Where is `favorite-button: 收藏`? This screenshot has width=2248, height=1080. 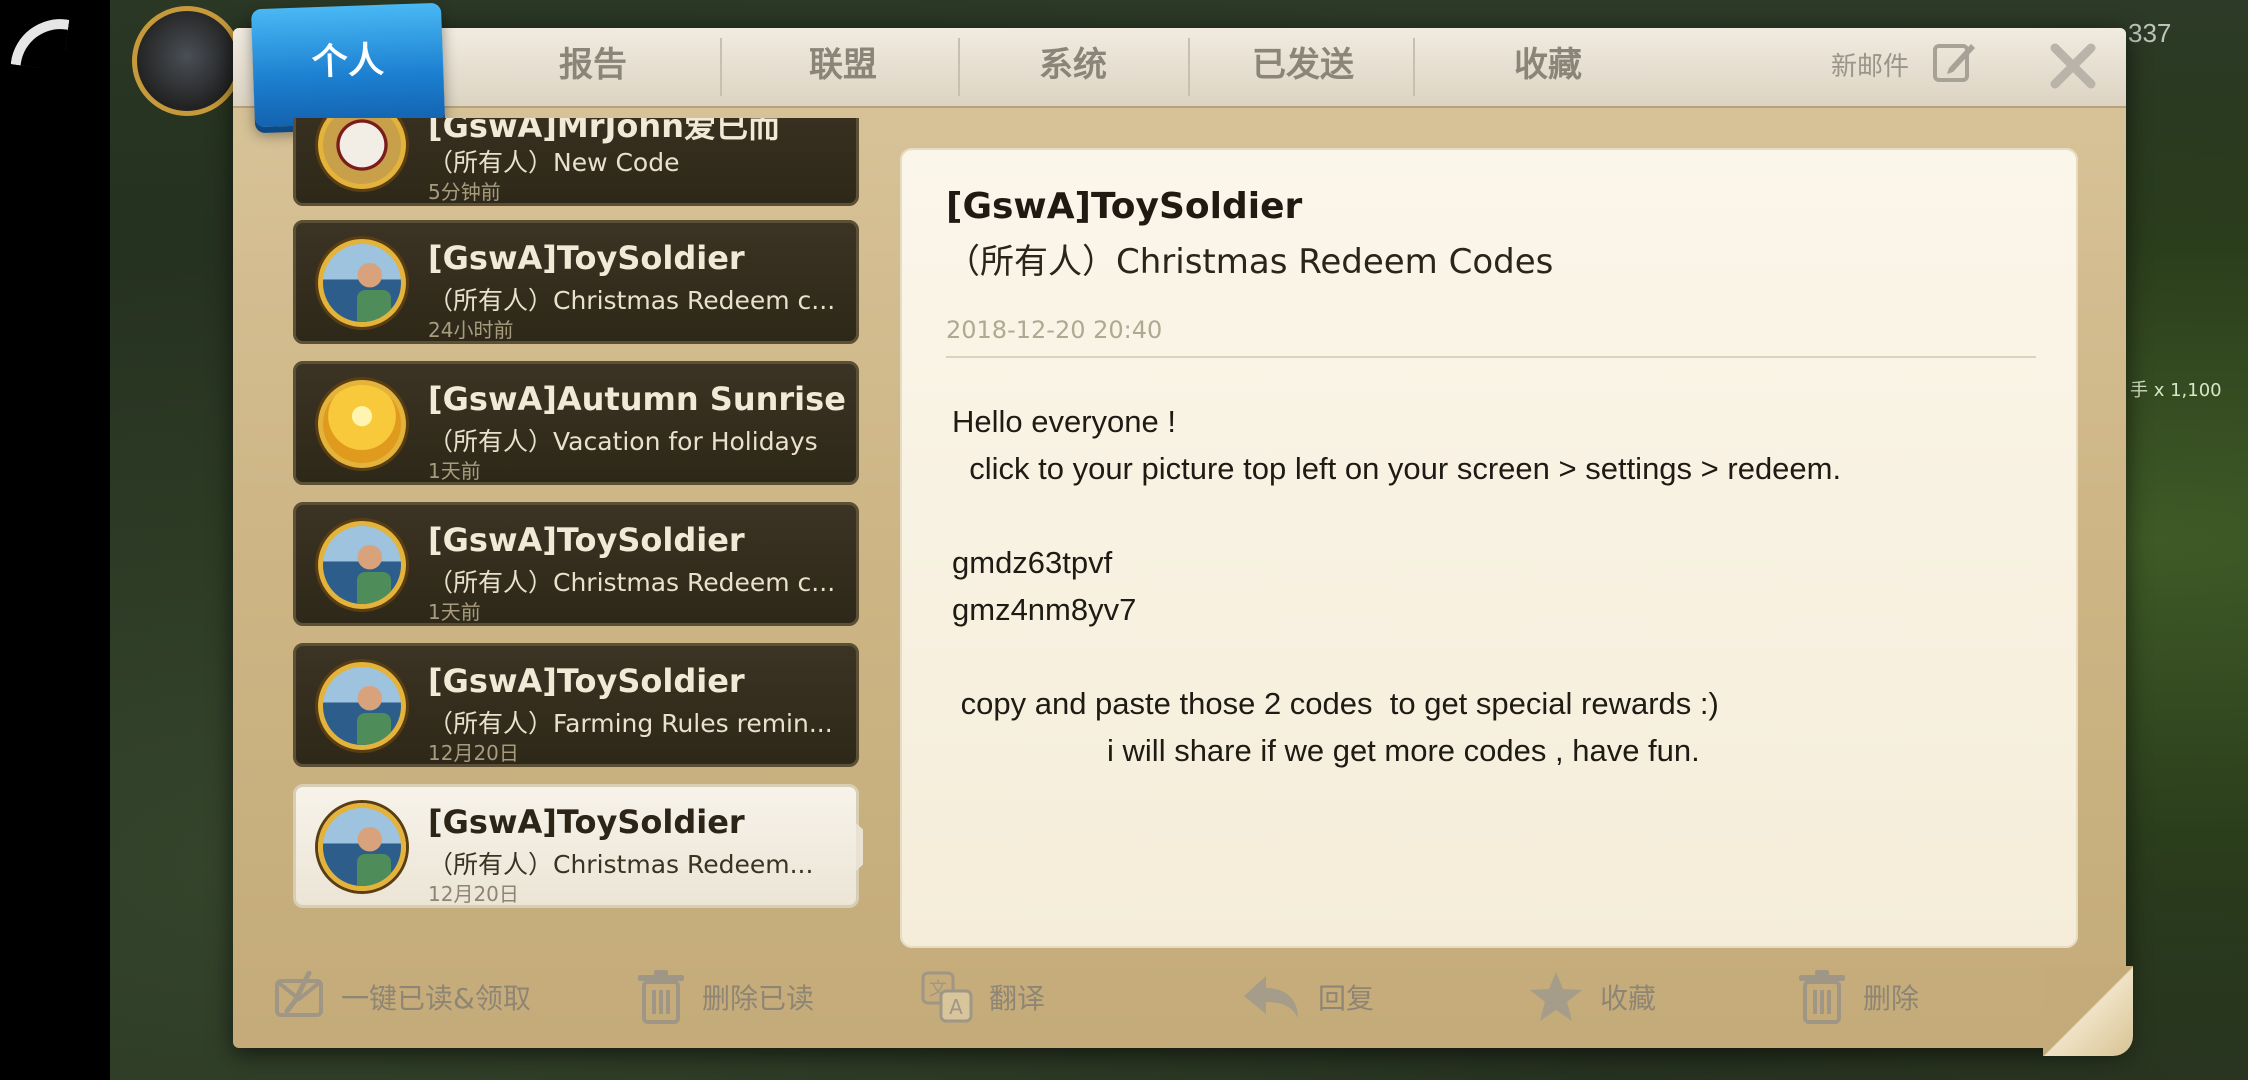
favorite-button: 收藏 is located at coordinates (1592, 997).